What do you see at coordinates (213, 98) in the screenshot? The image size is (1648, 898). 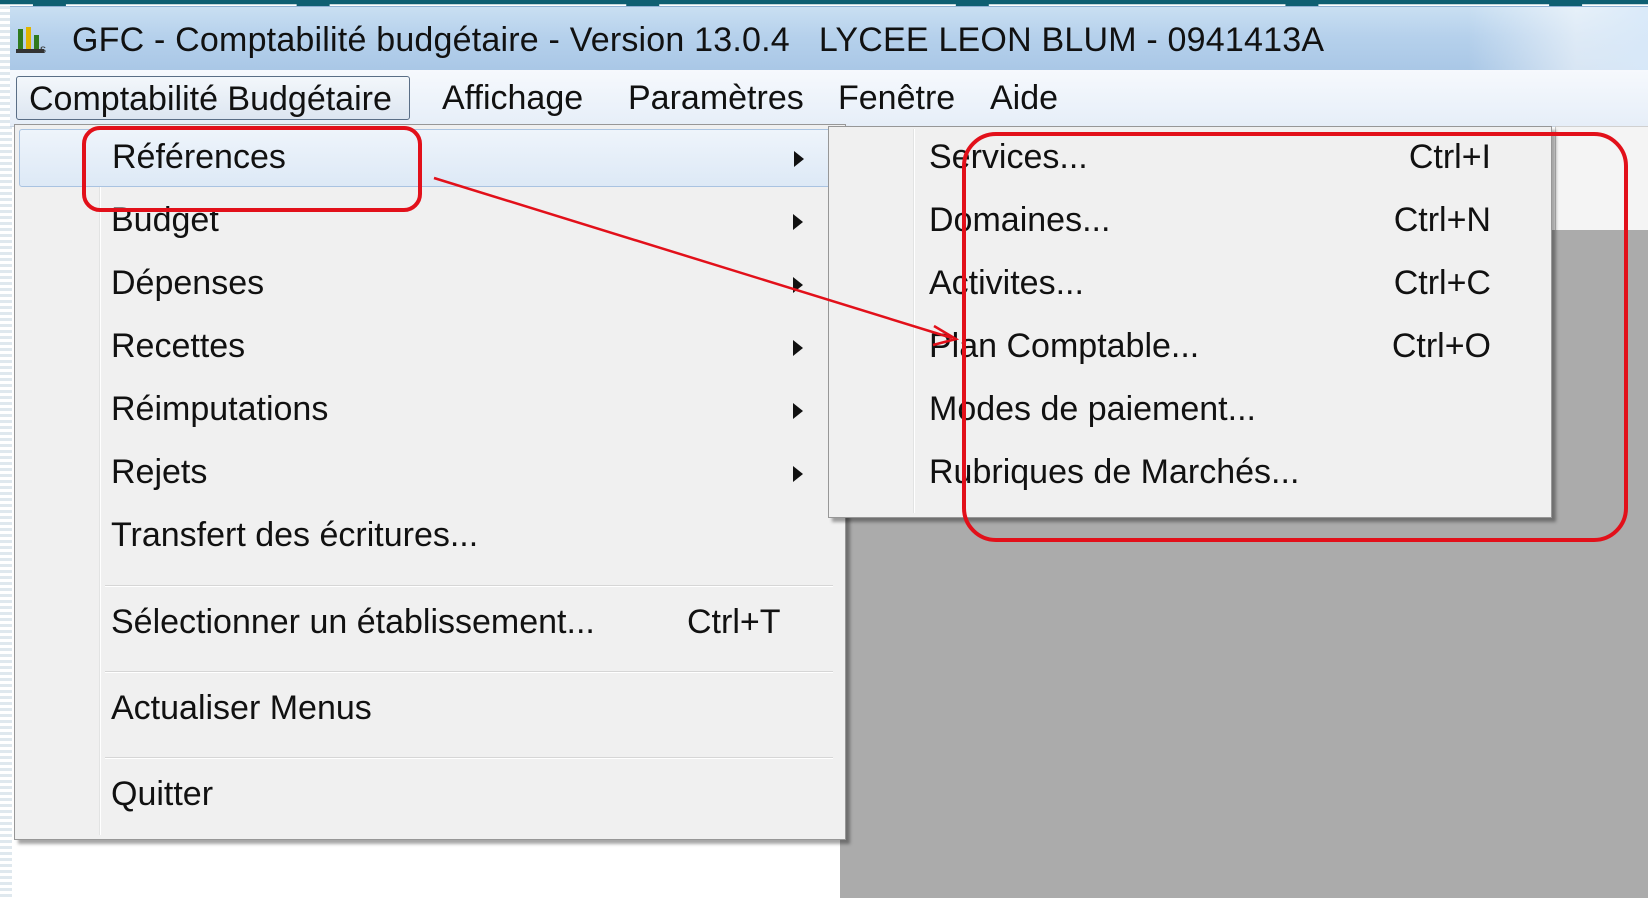 I see `menu-comptabilite-budgetaire: Comptabilité Budgétaire` at bounding box center [213, 98].